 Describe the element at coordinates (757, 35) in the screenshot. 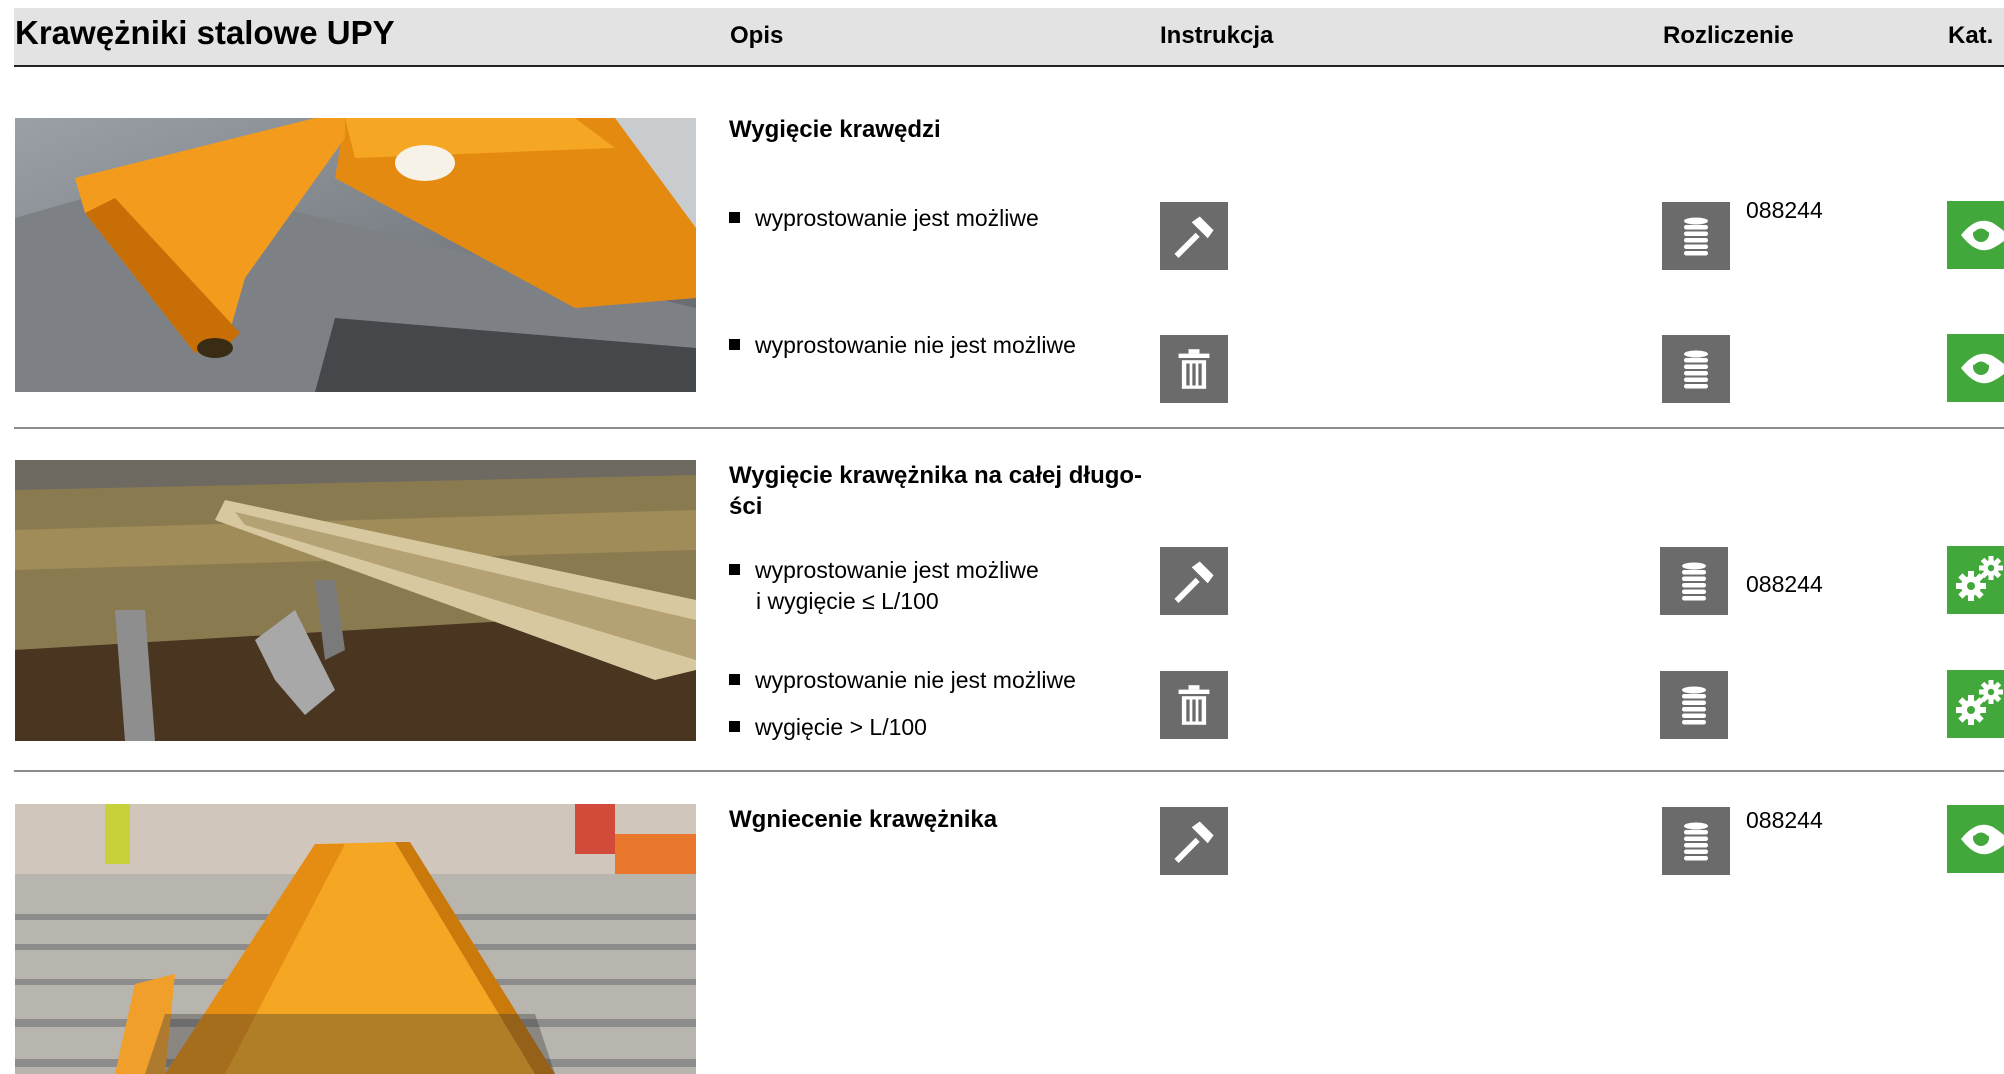

I see `column-header-opis: Opis` at that location.